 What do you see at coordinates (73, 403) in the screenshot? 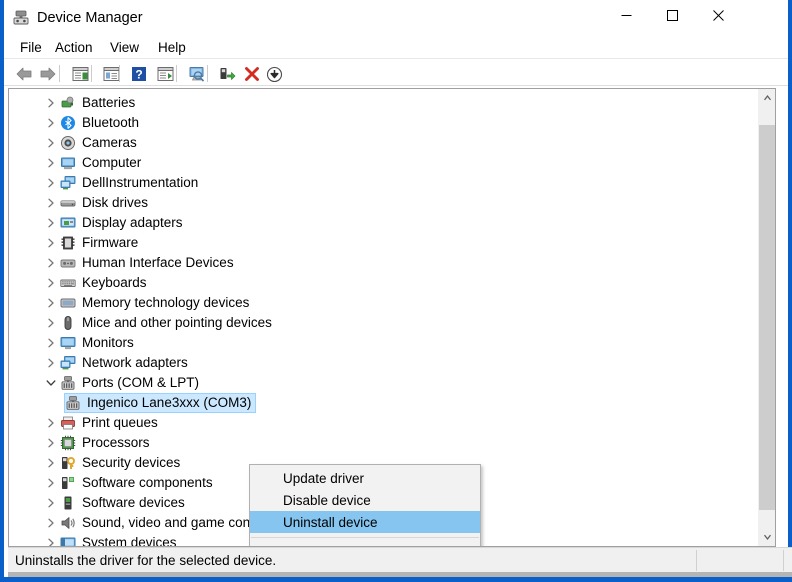
I see `port-icon` at bounding box center [73, 403].